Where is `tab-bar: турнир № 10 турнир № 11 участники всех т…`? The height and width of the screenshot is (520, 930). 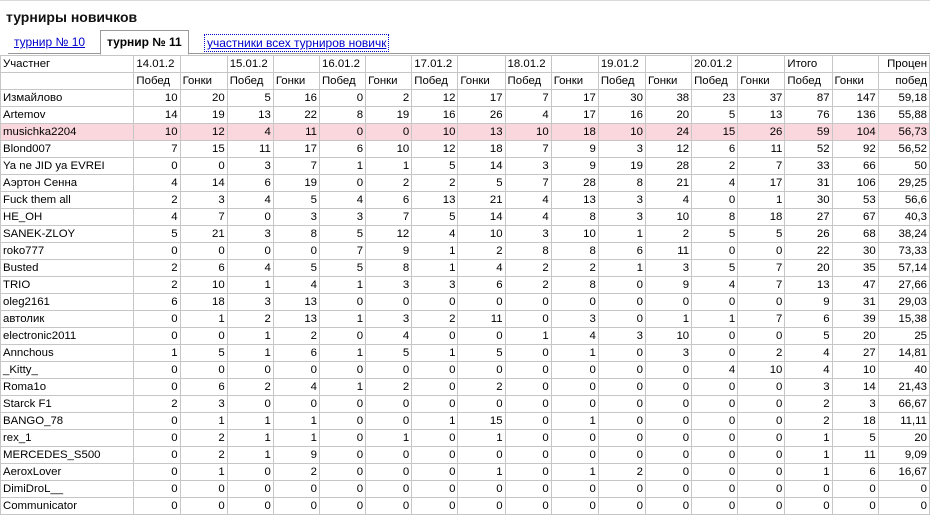 tab-bar: турнир № 10 турнир № 11 участники всех т… is located at coordinates (469, 42).